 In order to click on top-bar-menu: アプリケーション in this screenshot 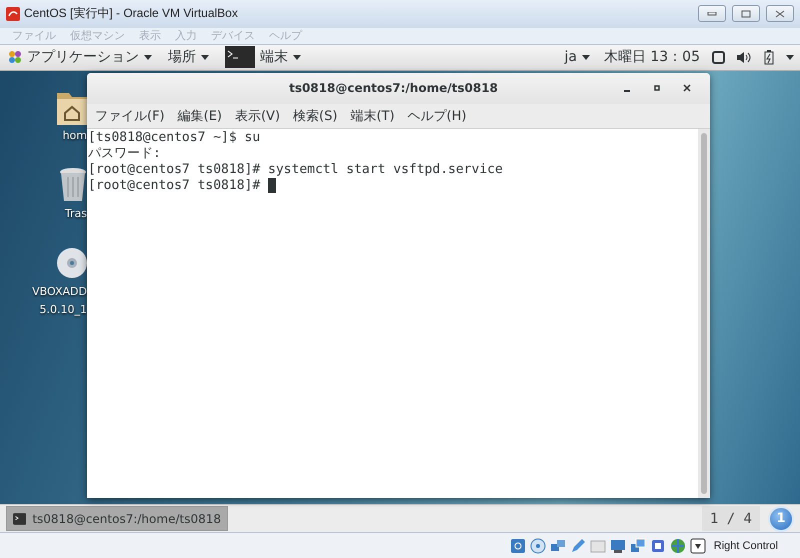, I will do `click(80, 57)`.